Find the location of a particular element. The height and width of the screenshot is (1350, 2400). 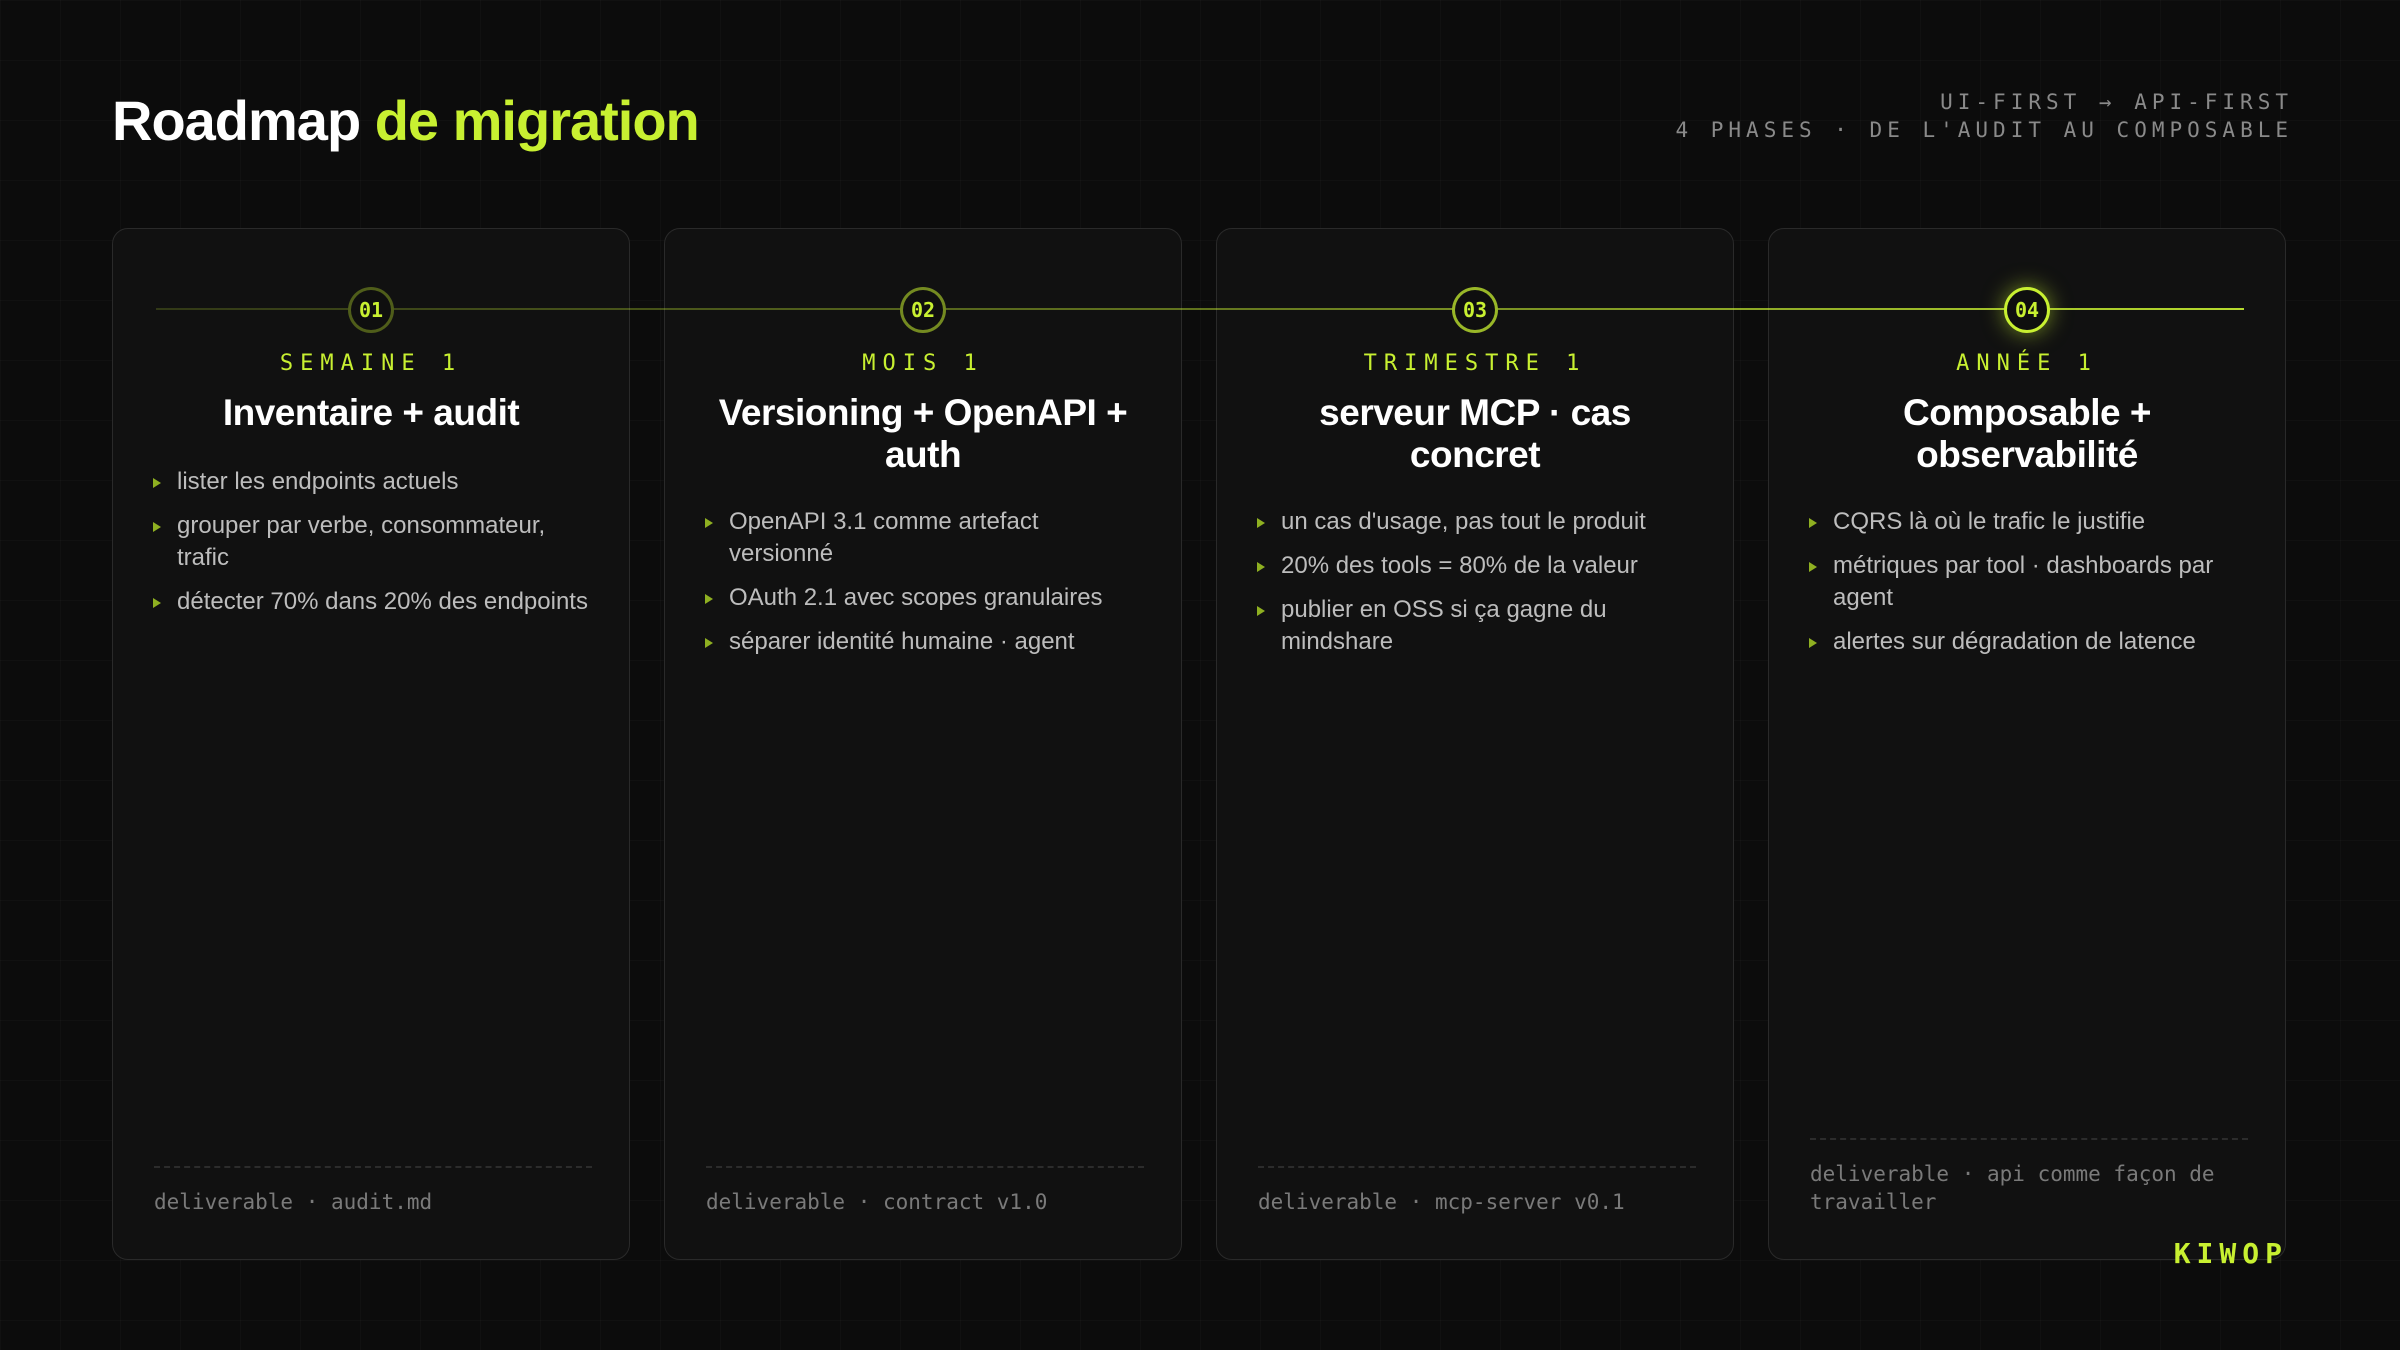

list-item: lister les endpoints actuels is located at coordinates (372, 482).